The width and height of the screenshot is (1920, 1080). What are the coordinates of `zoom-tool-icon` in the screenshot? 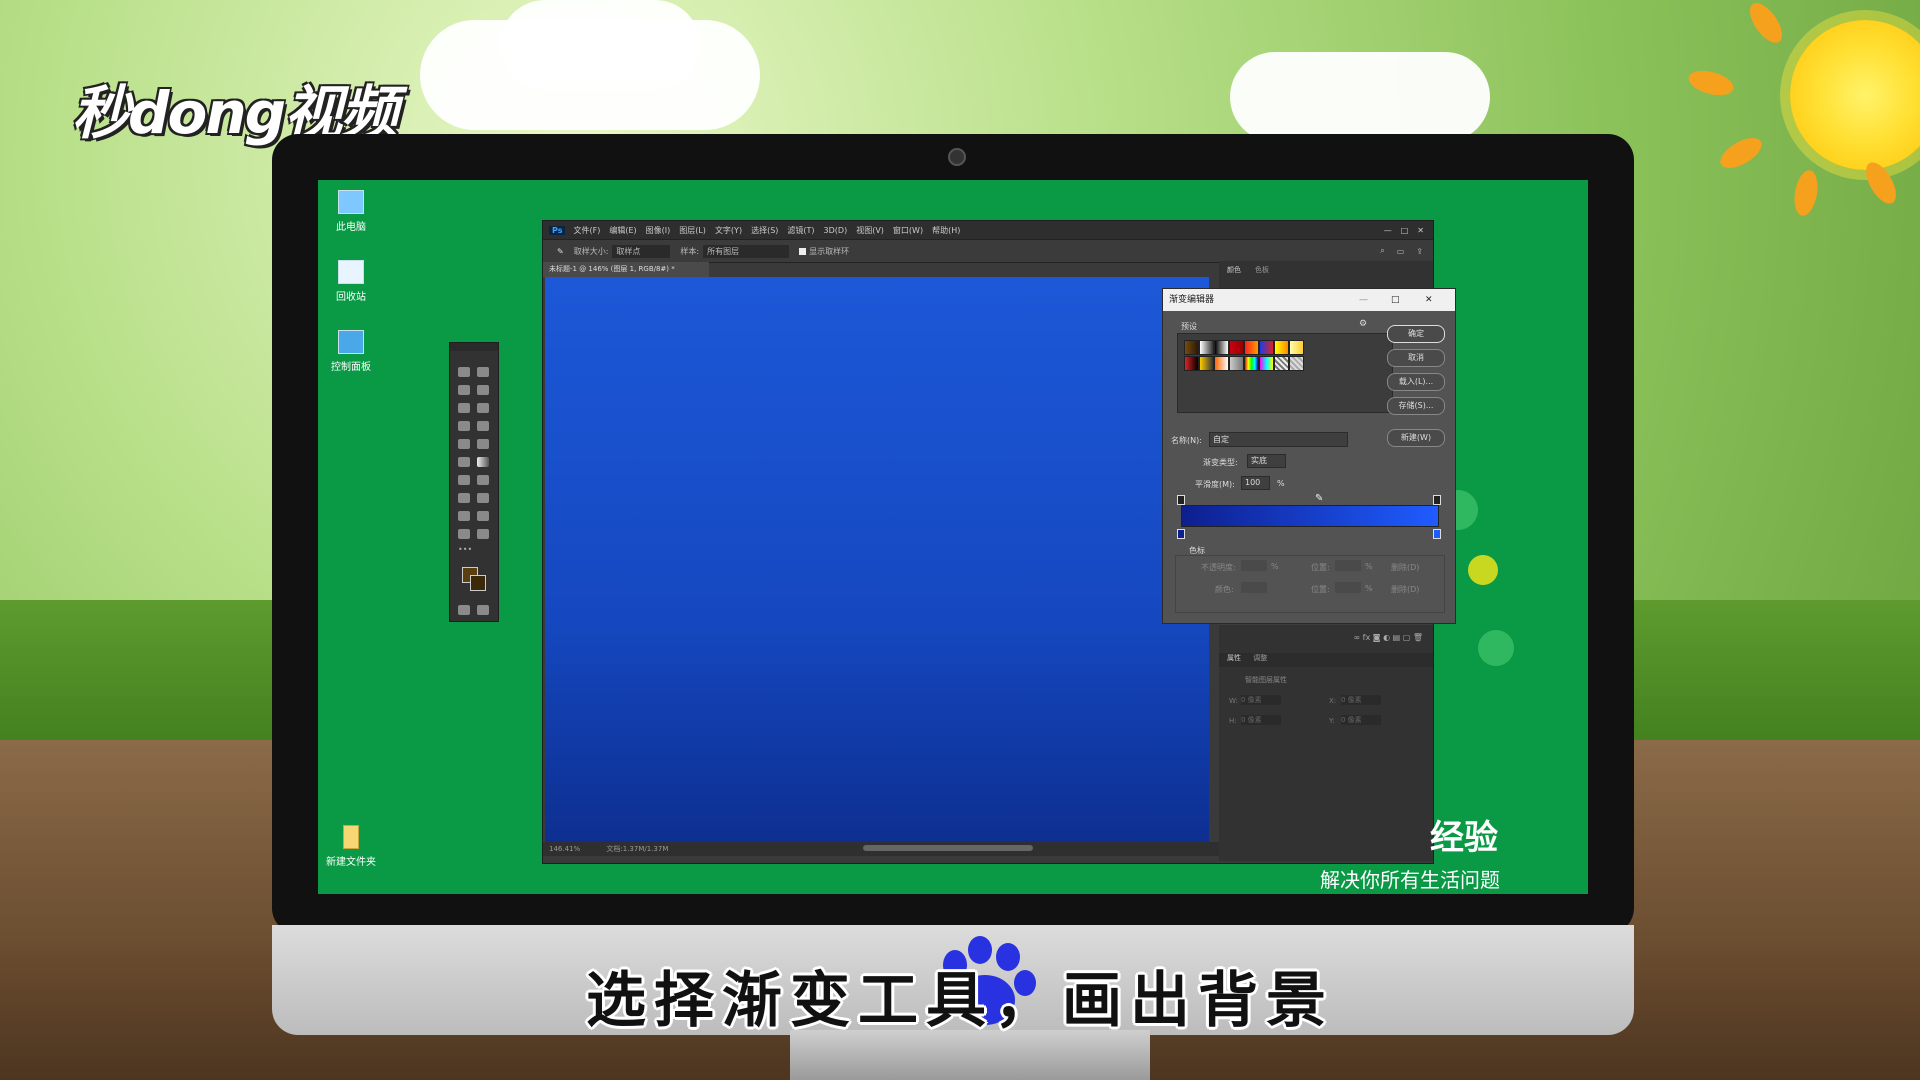 It's located at (483, 534).